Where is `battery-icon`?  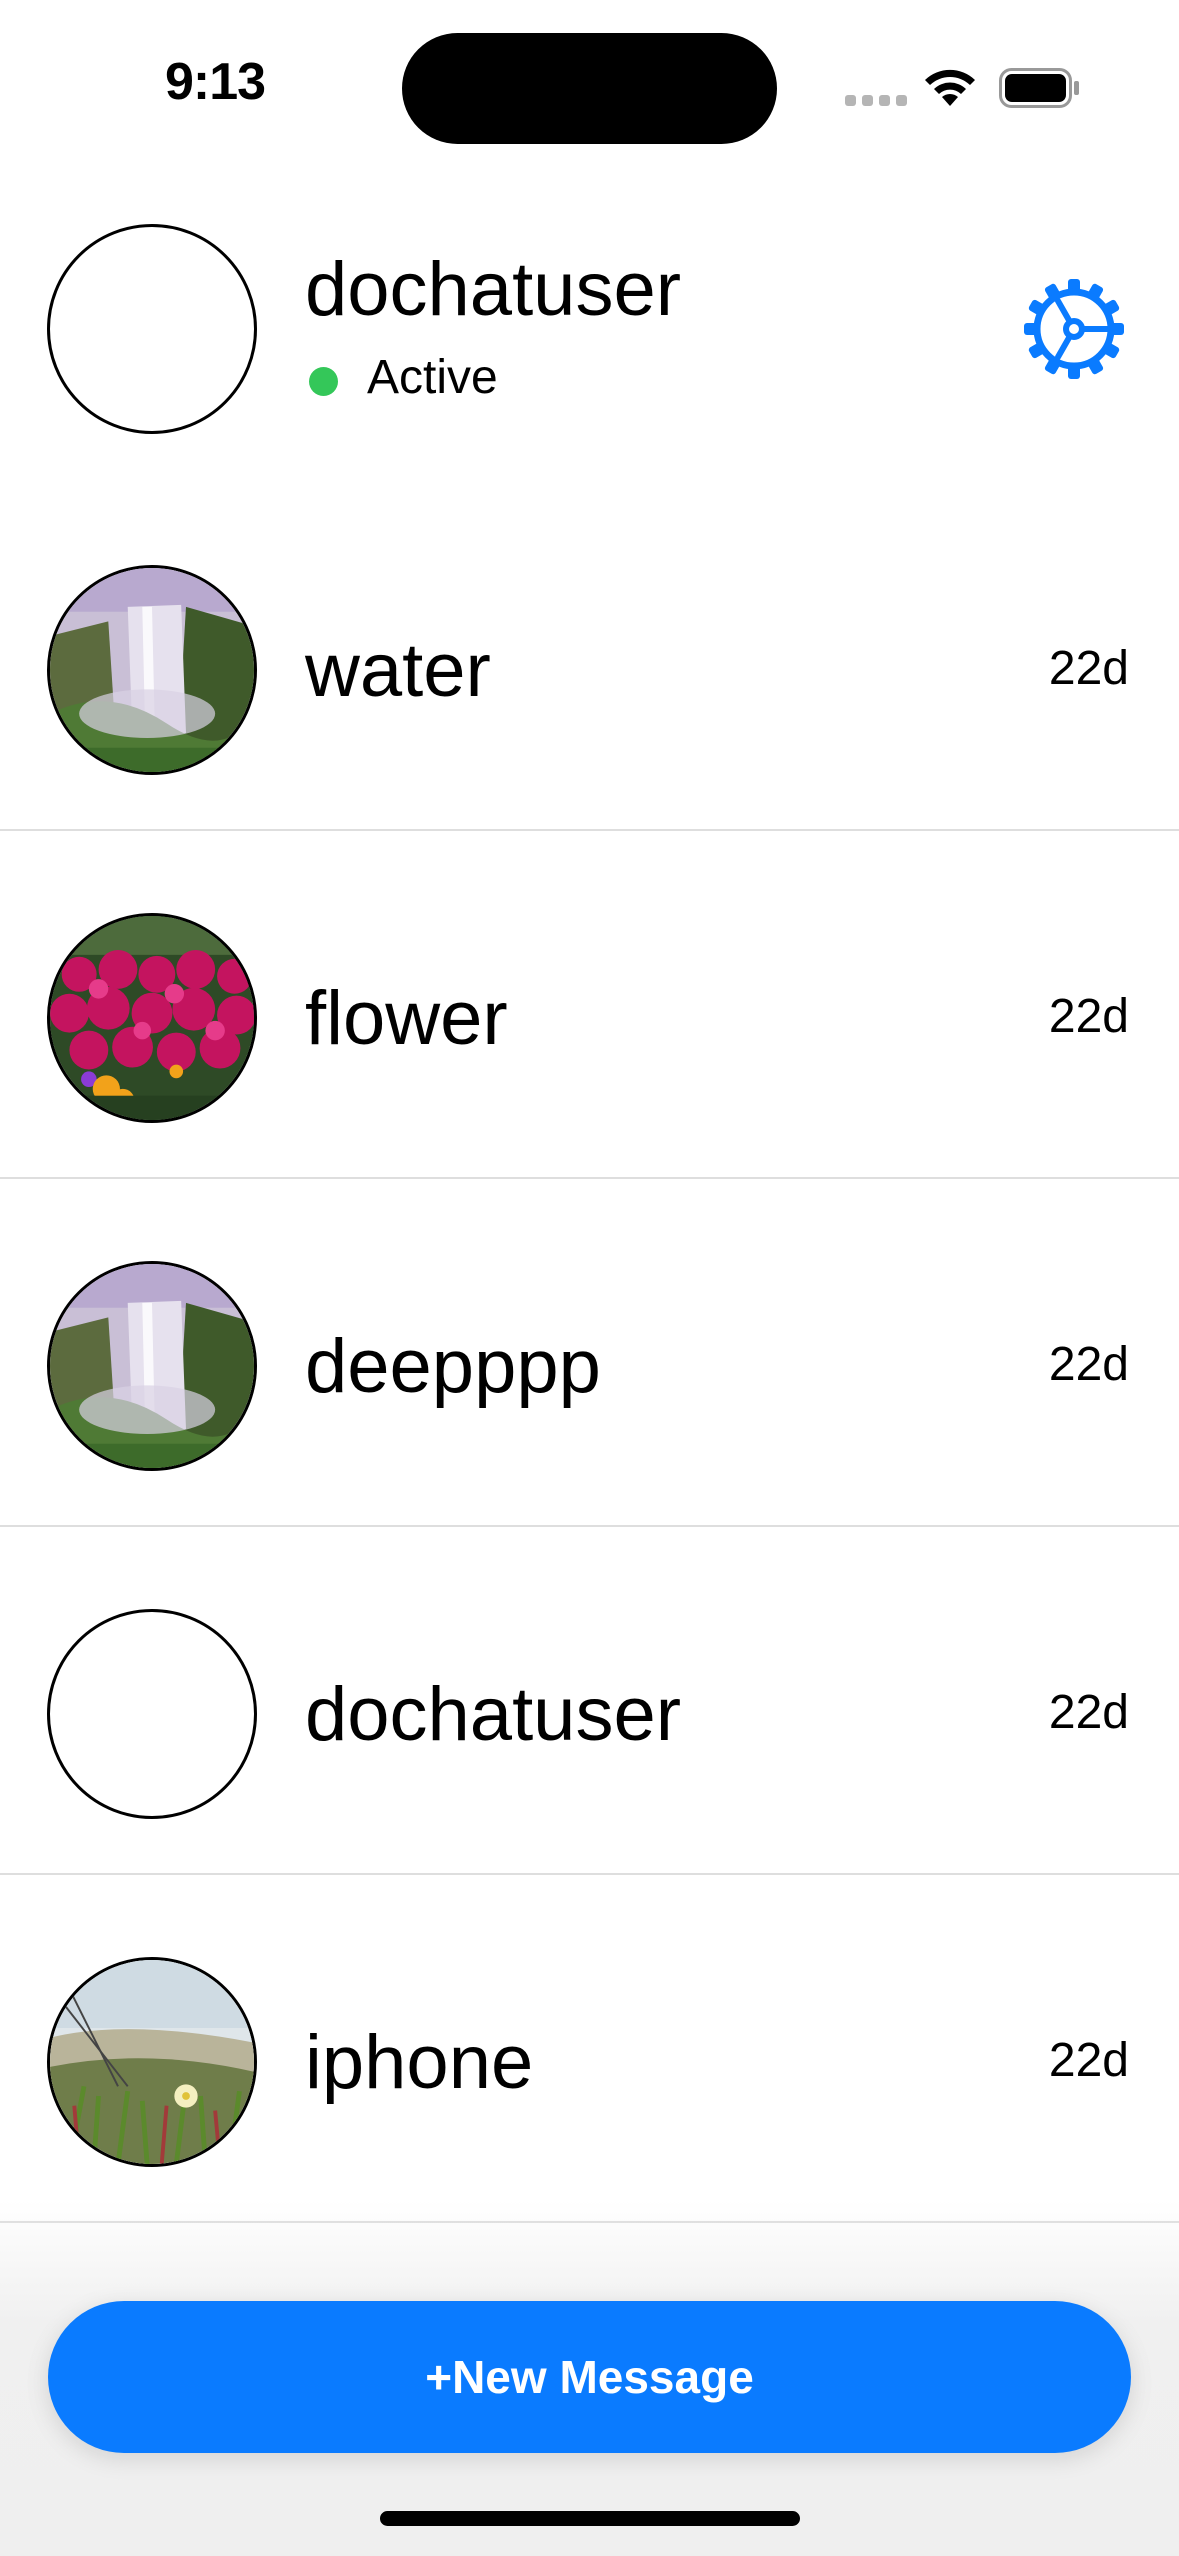
battery-icon is located at coordinates (1039, 88).